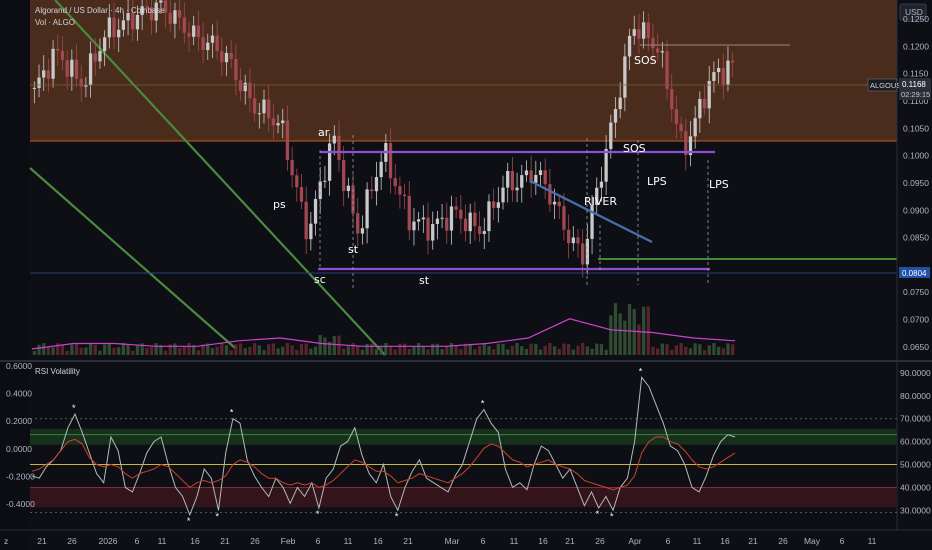  What do you see at coordinates (463, 436) in the screenshot?
I see `rsi-upper-band` at bounding box center [463, 436].